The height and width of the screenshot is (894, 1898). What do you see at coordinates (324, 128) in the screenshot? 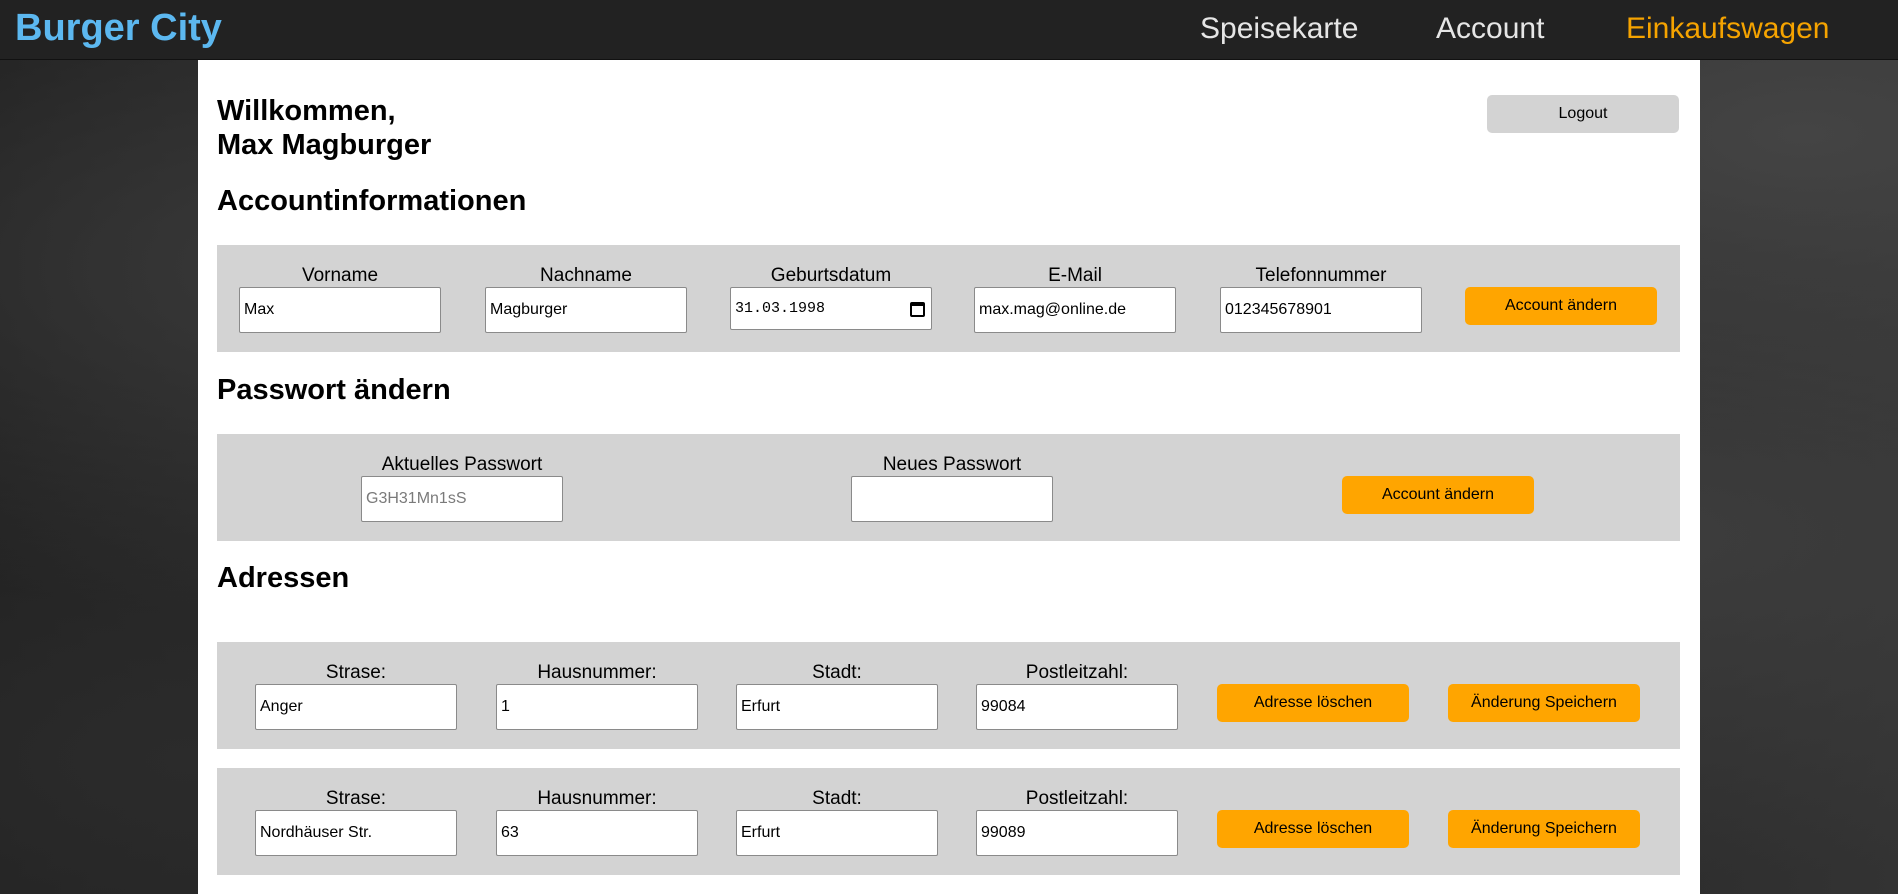
I see `welcome-heading: Willkommen, Max Magburger` at bounding box center [324, 128].